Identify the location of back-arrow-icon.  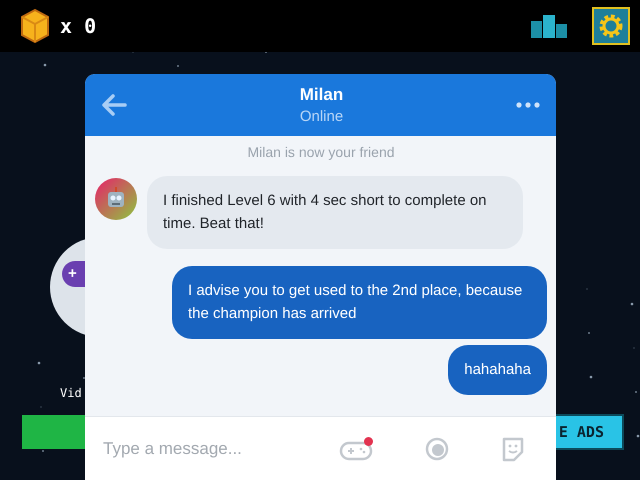
(114, 105).